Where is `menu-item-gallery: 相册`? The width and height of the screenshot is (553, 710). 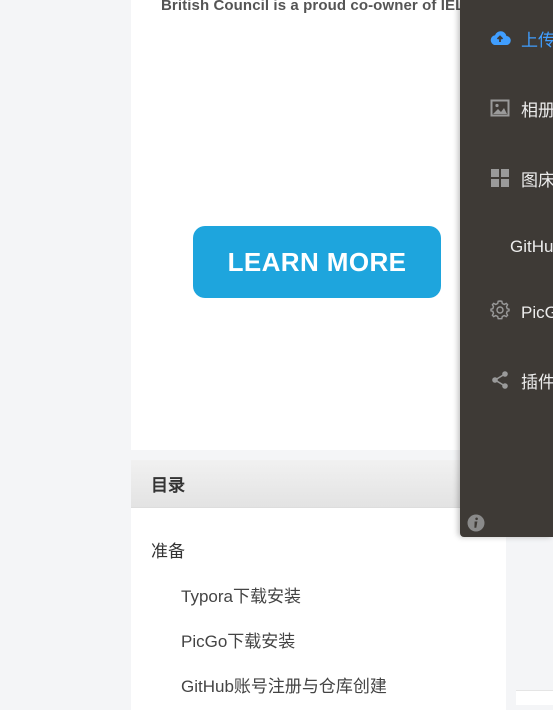 menu-item-gallery: 相册 is located at coordinates (506, 108).